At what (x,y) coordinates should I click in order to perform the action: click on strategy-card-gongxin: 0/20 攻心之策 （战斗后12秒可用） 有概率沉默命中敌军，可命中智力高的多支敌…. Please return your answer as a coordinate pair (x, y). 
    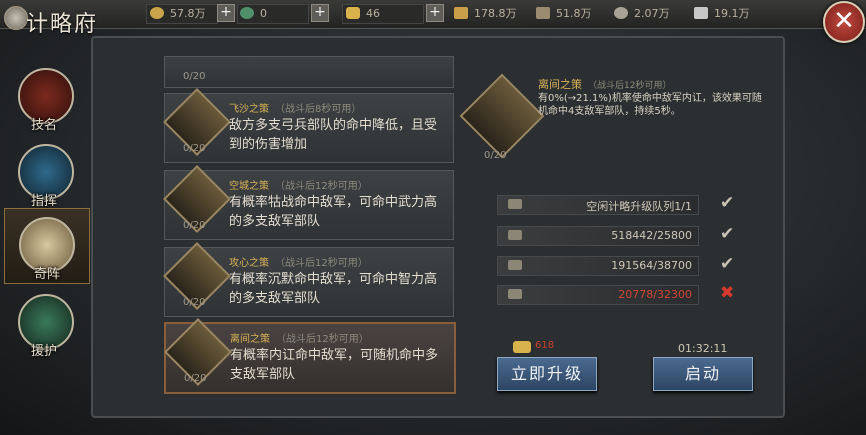
    Looking at the image, I should click on (308, 279).